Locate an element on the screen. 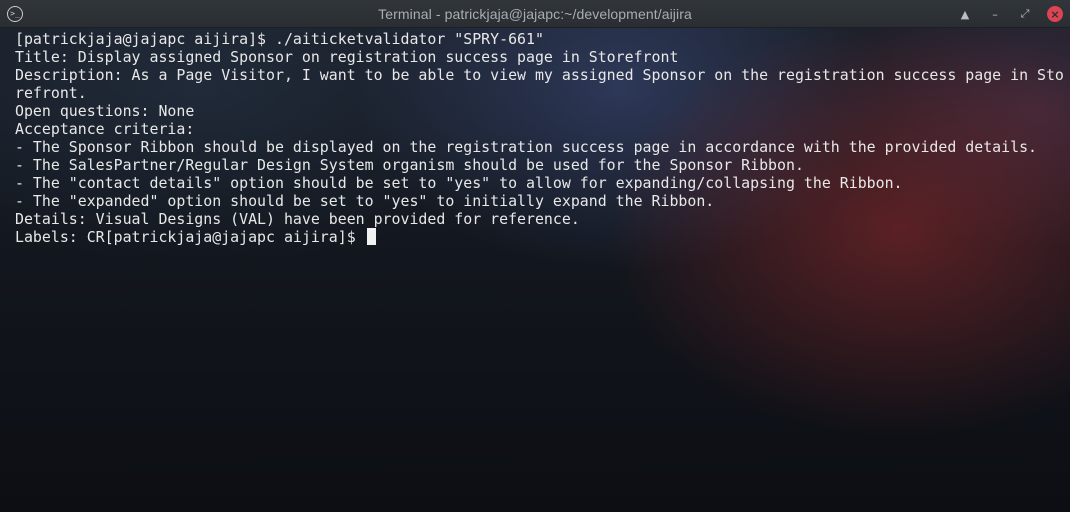 This screenshot has width=1070, height=512. maximize-button: ⤢ is located at coordinates (1025, 14).